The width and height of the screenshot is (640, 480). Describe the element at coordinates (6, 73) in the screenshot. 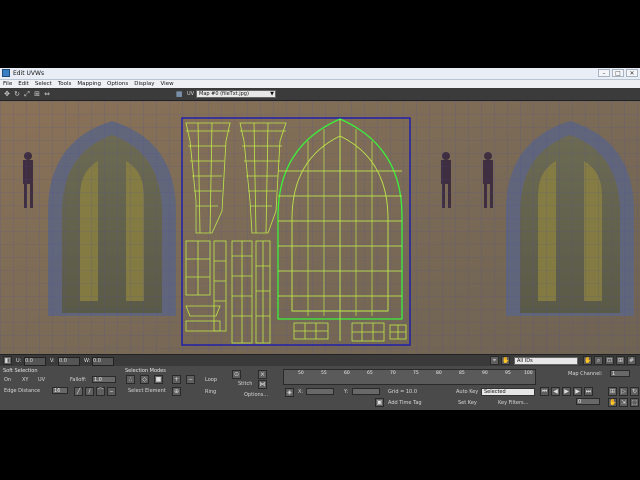

I see `app-icon` at that location.